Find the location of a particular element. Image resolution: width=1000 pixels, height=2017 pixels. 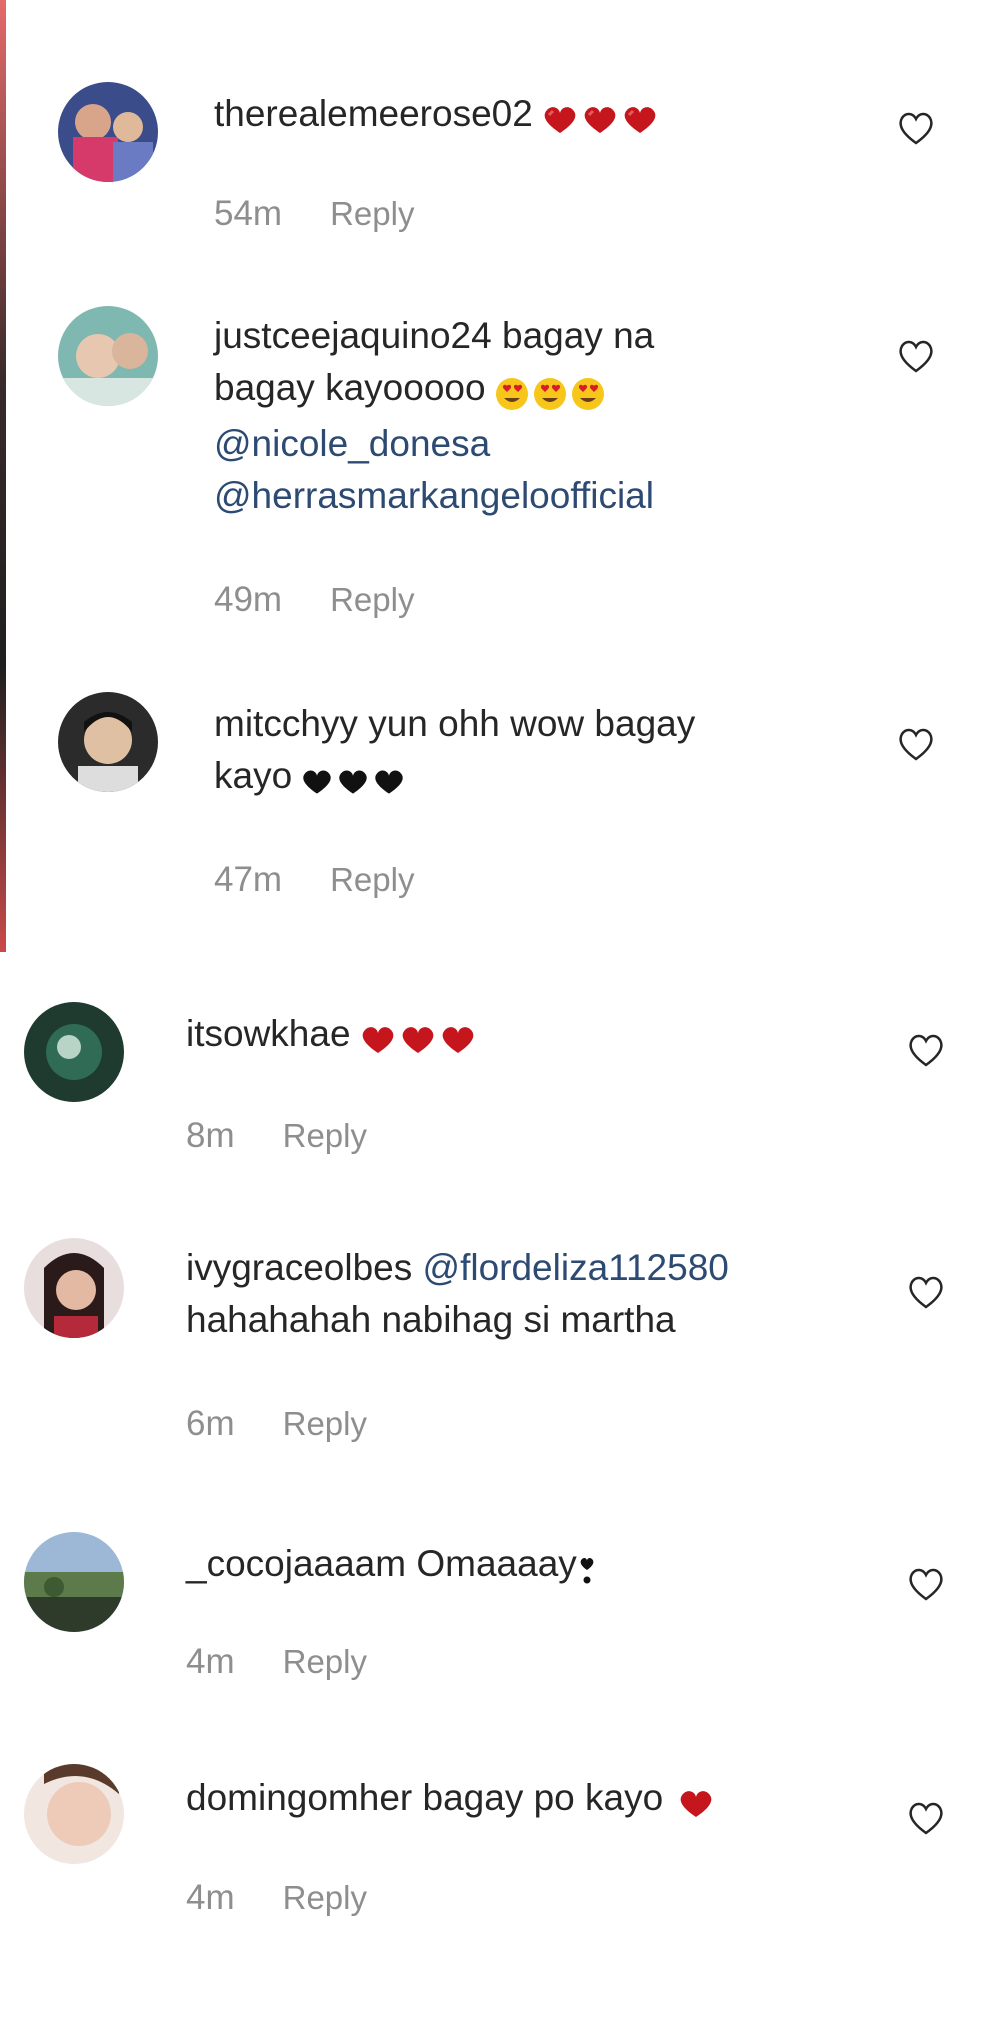

comment-meta: 6m Reply is located at coordinates (276, 1424).